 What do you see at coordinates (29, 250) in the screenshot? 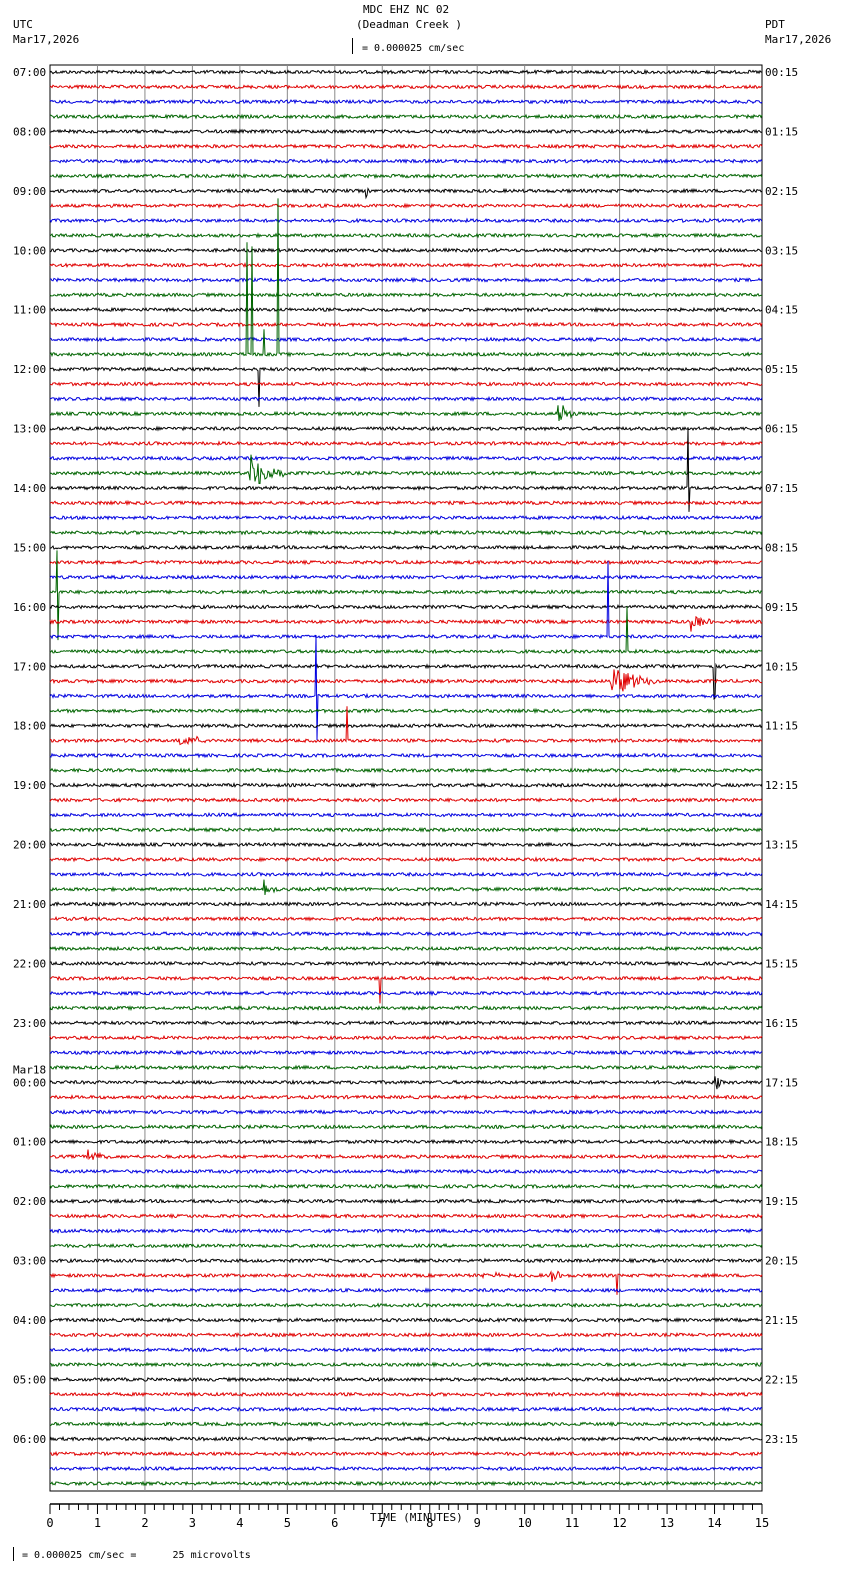
I see `left-hour-label: 10:00` at bounding box center [29, 250].